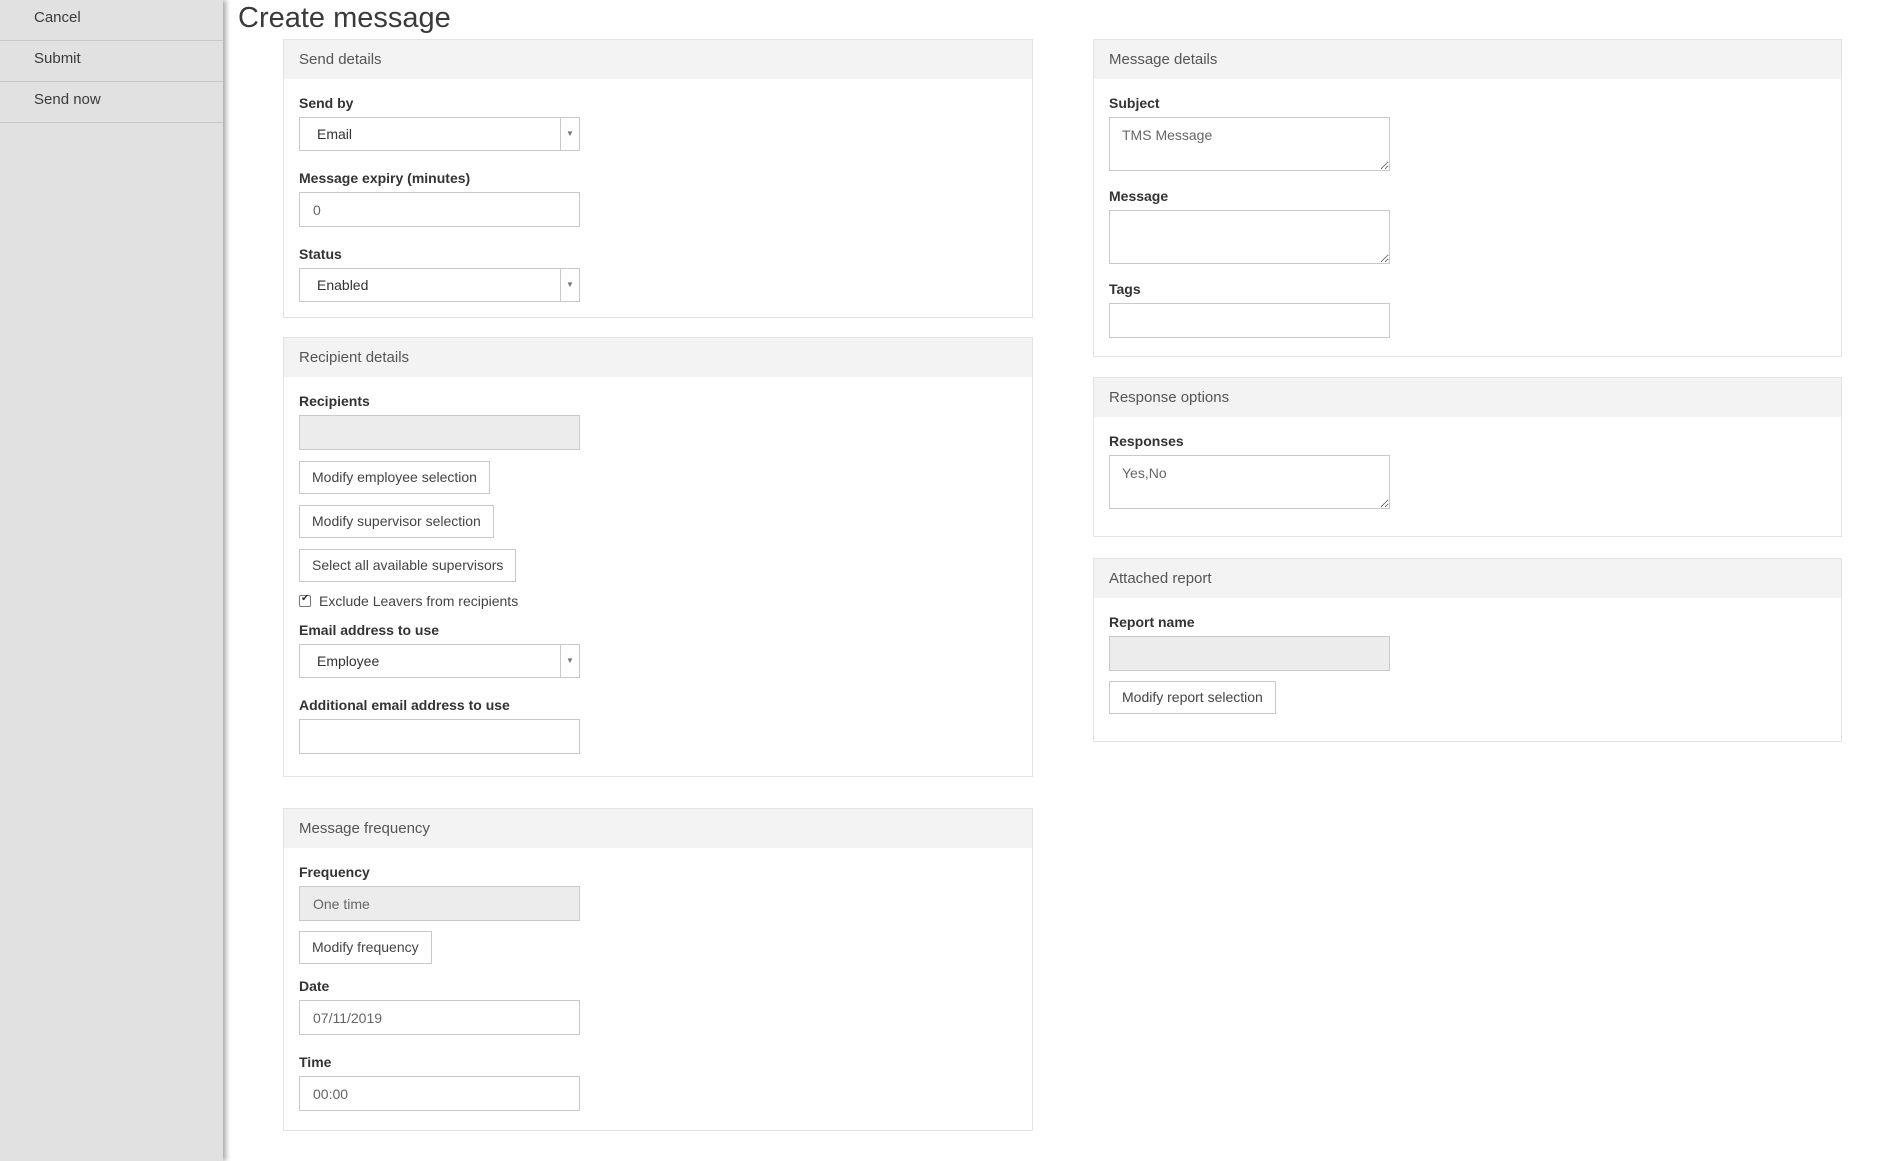  I want to click on sidebar: Cancel Submit Send now, so click(111, 580).